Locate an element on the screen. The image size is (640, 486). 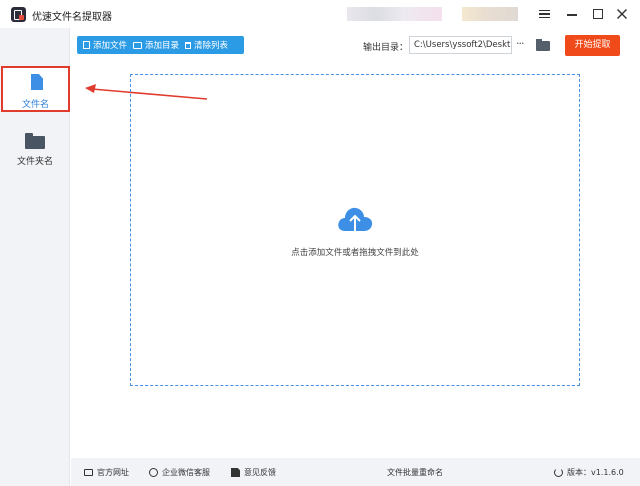
close-icon is located at coordinates (622, 14).